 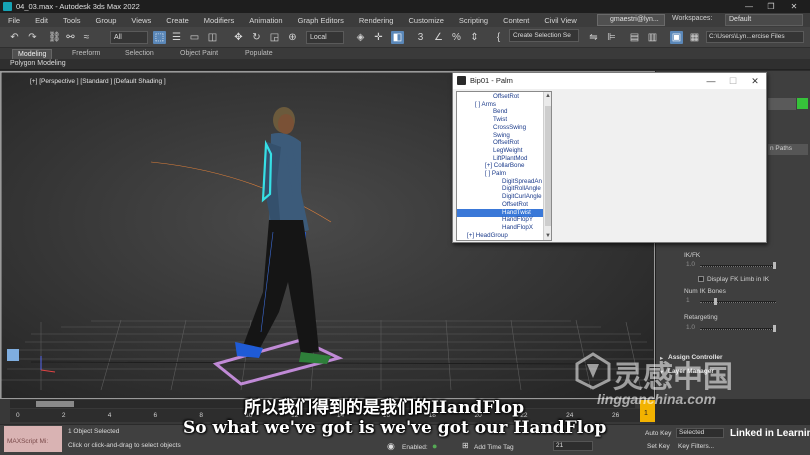 What do you see at coordinates (415, 447) in the screenshot?
I see `adaptive-degradation-label: Enabled:` at bounding box center [415, 447].